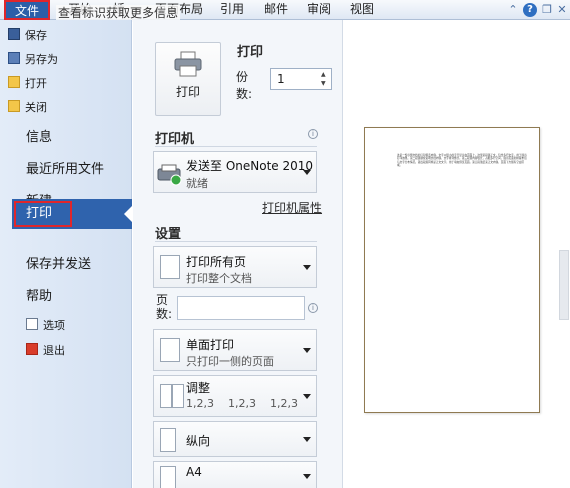  Describe the element at coordinates (166, 396) in the screenshot. I see `collate-icon` at that location.